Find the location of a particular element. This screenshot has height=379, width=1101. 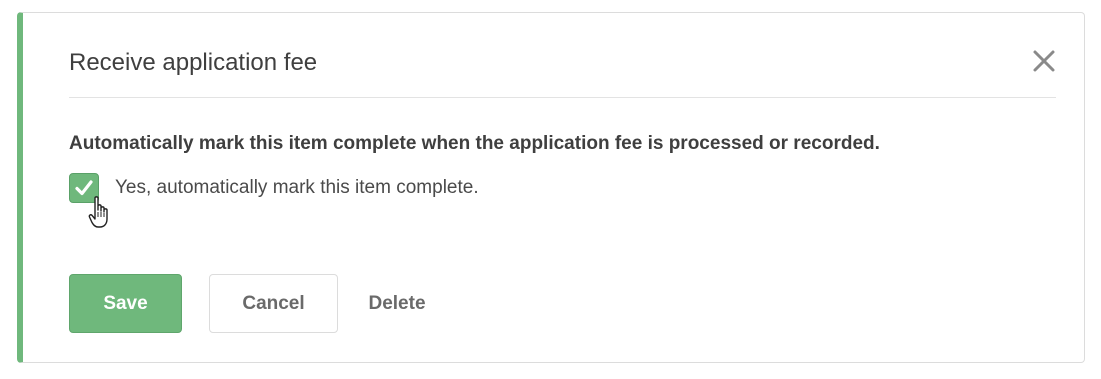

close-button is located at coordinates (1044, 61).